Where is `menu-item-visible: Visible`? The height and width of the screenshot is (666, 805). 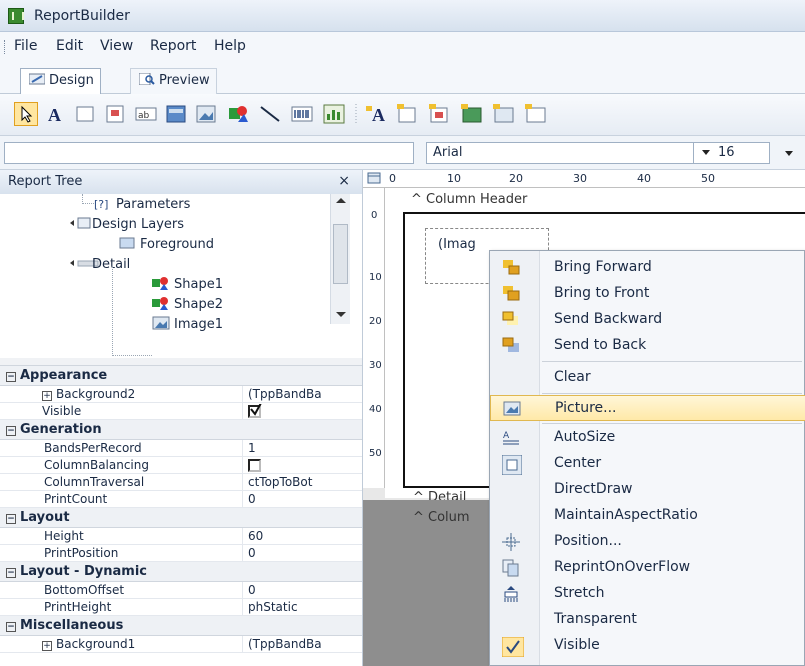 menu-item-visible: Visible is located at coordinates (647, 646).